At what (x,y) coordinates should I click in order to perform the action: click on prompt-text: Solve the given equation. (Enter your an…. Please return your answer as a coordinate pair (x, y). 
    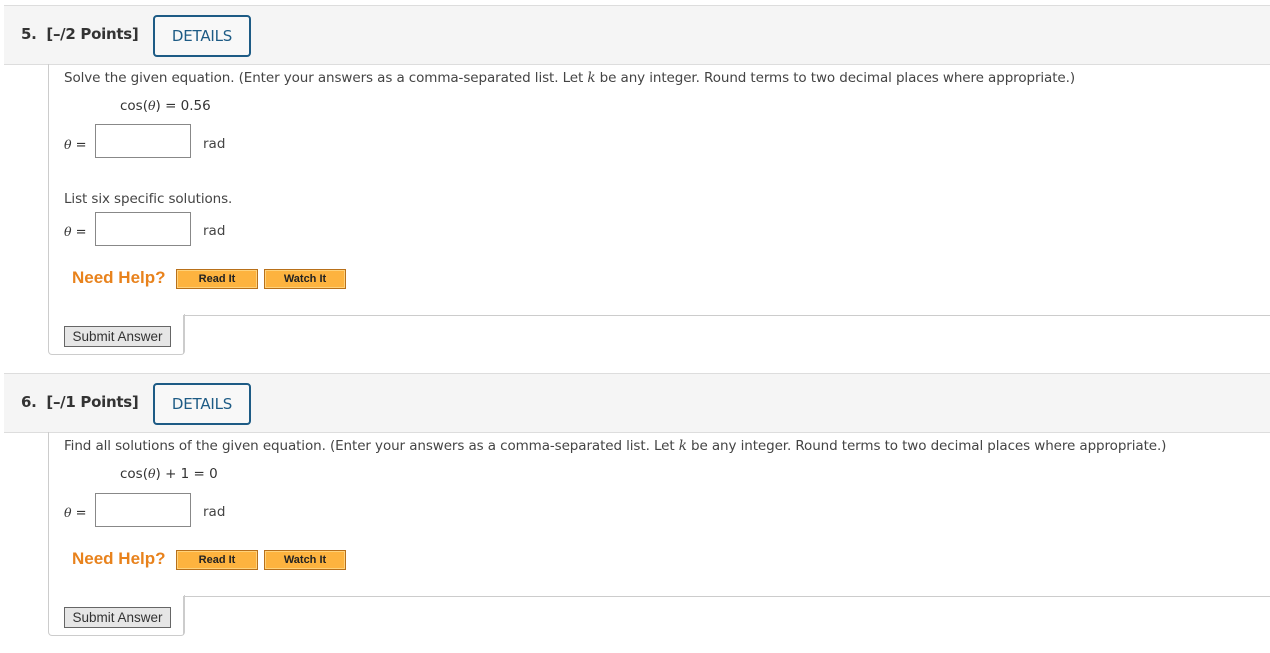
    Looking at the image, I should click on (326, 78).